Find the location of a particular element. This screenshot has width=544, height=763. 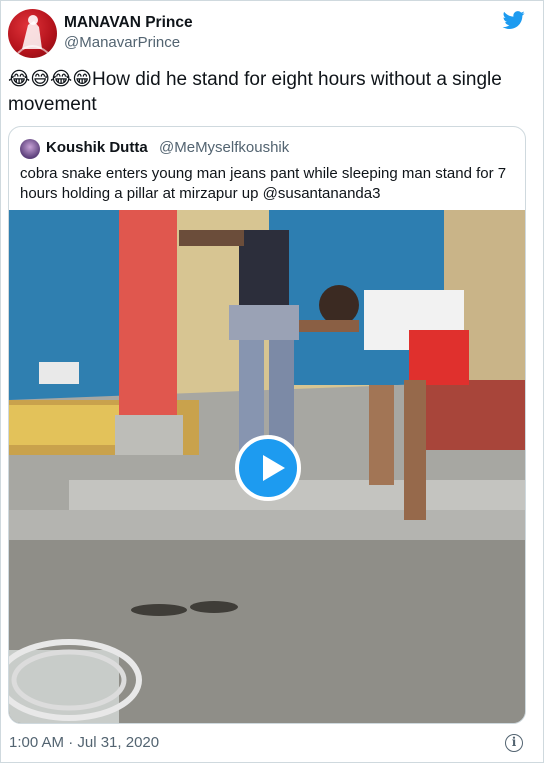

author-handle: @ManavarPrince is located at coordinates (122, 42).